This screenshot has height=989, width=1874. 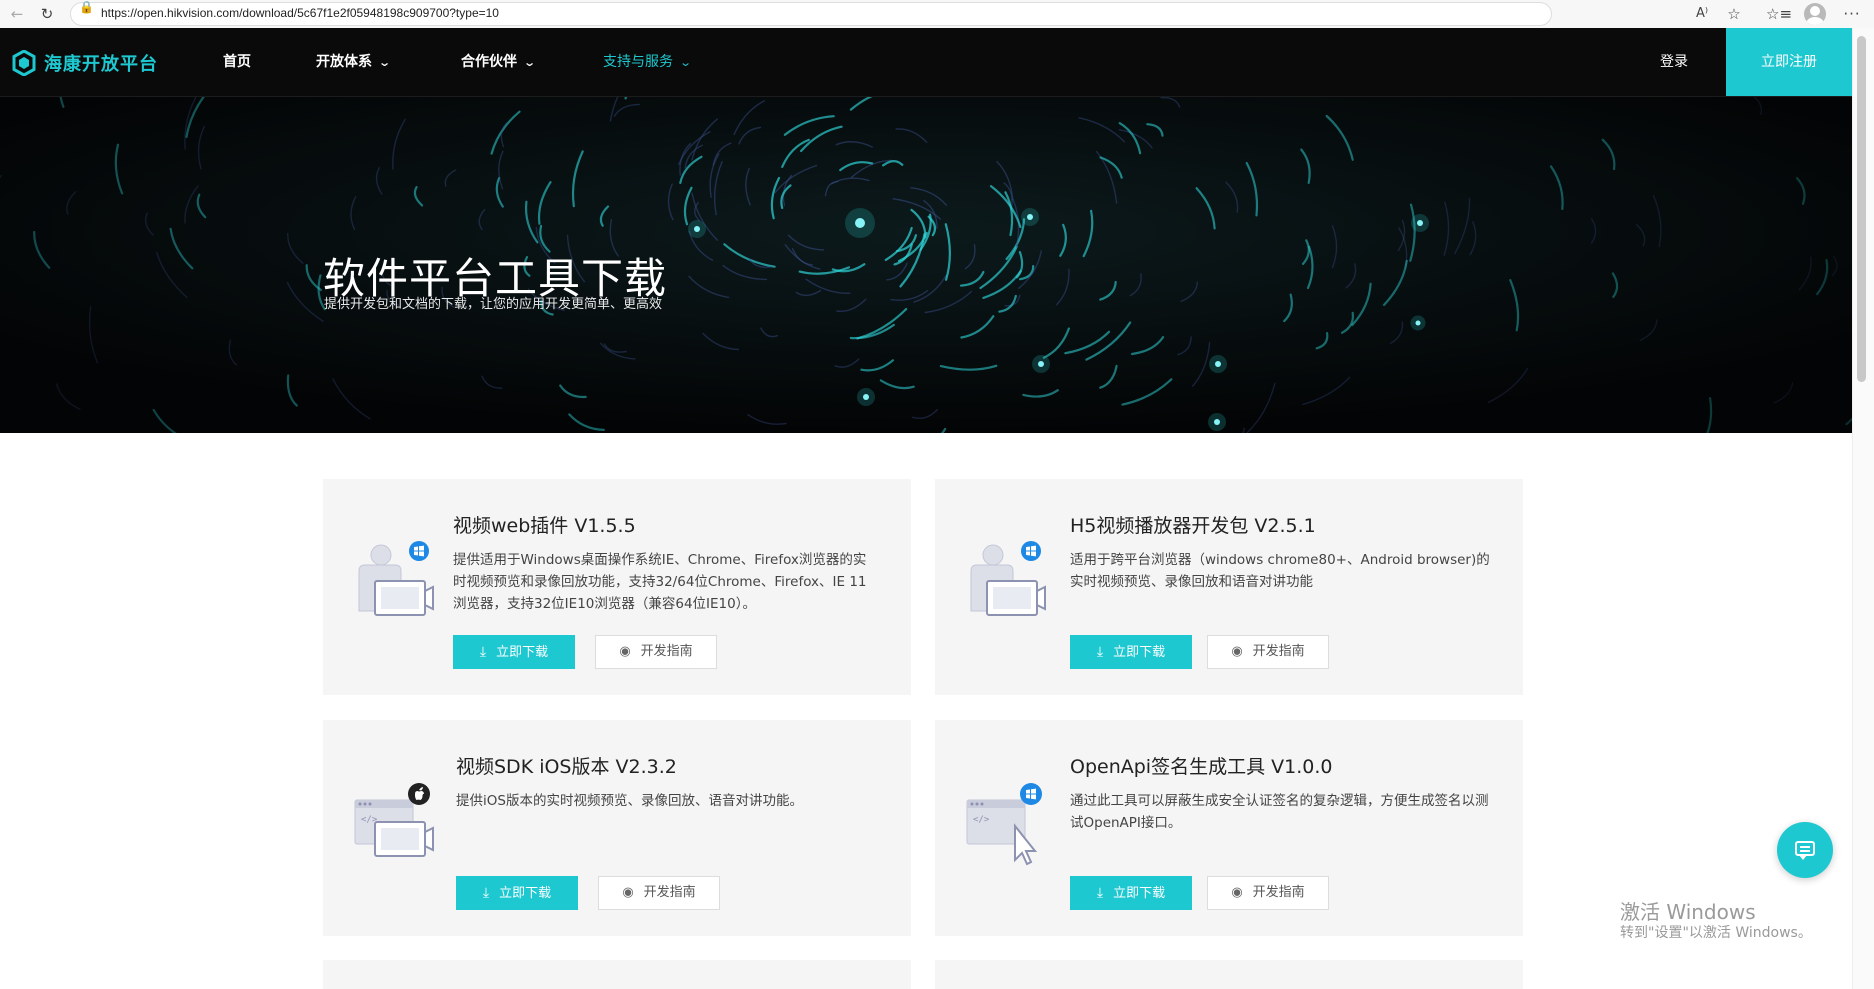 I want to click on windows-tool-icon: </>, so click(x=1004, y=824).